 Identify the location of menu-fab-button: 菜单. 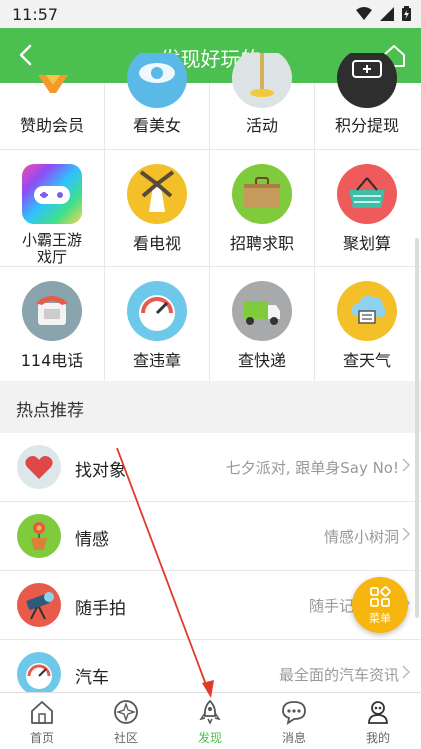
(380, 605).